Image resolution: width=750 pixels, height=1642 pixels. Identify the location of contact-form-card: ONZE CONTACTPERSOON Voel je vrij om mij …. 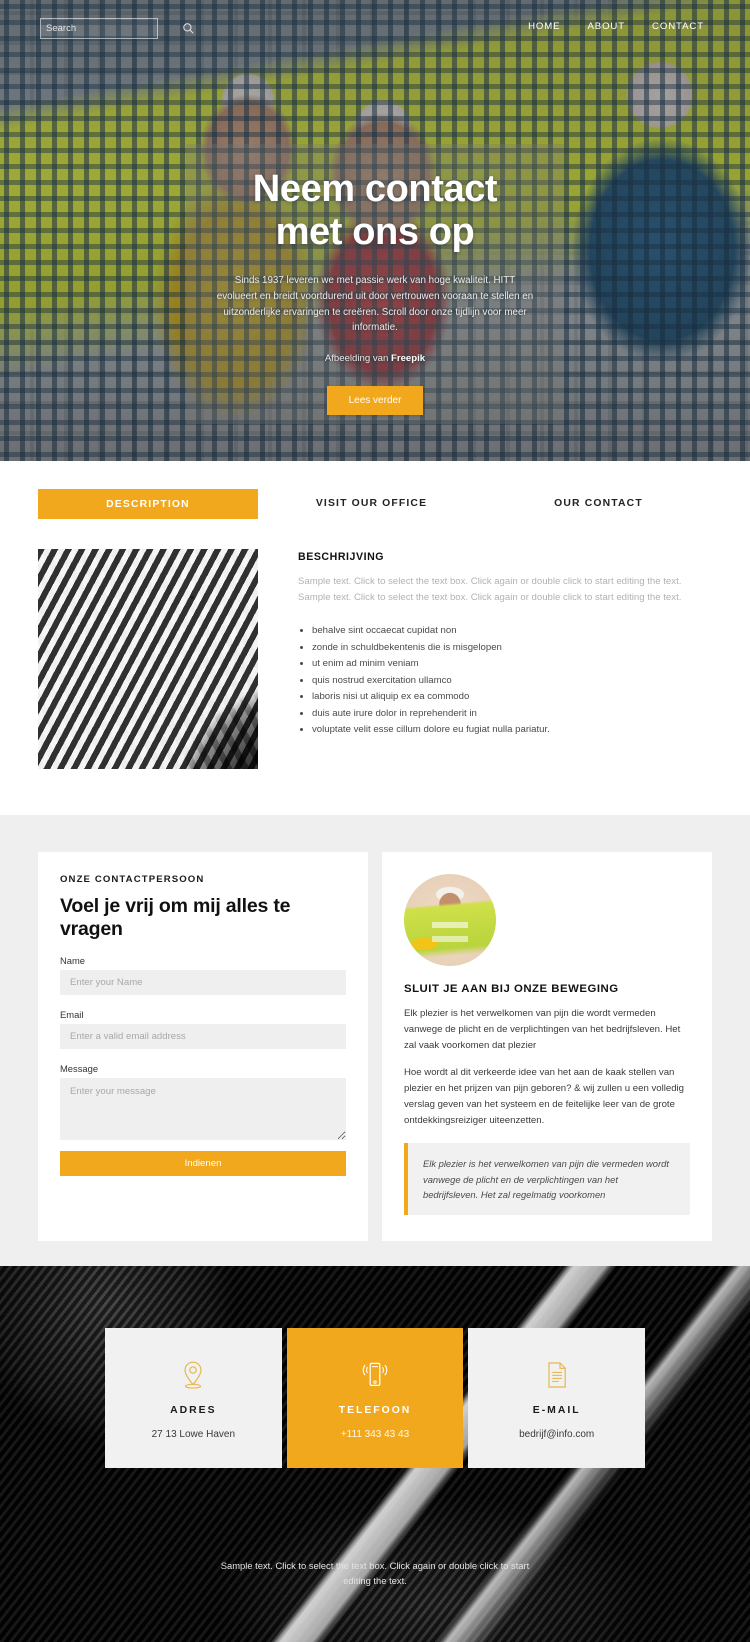
(203, 1047).